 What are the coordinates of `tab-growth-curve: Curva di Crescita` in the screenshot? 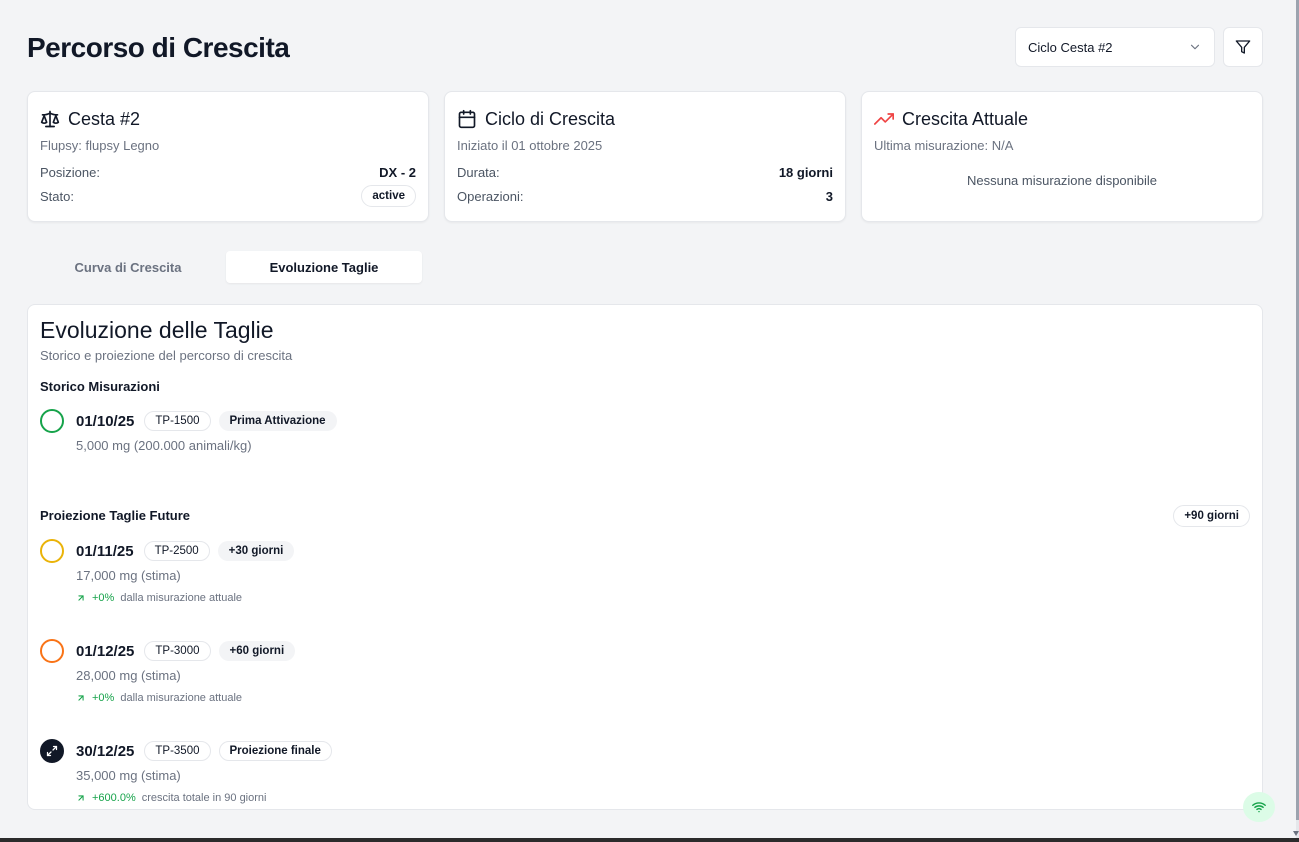 It's located at (128, 267).